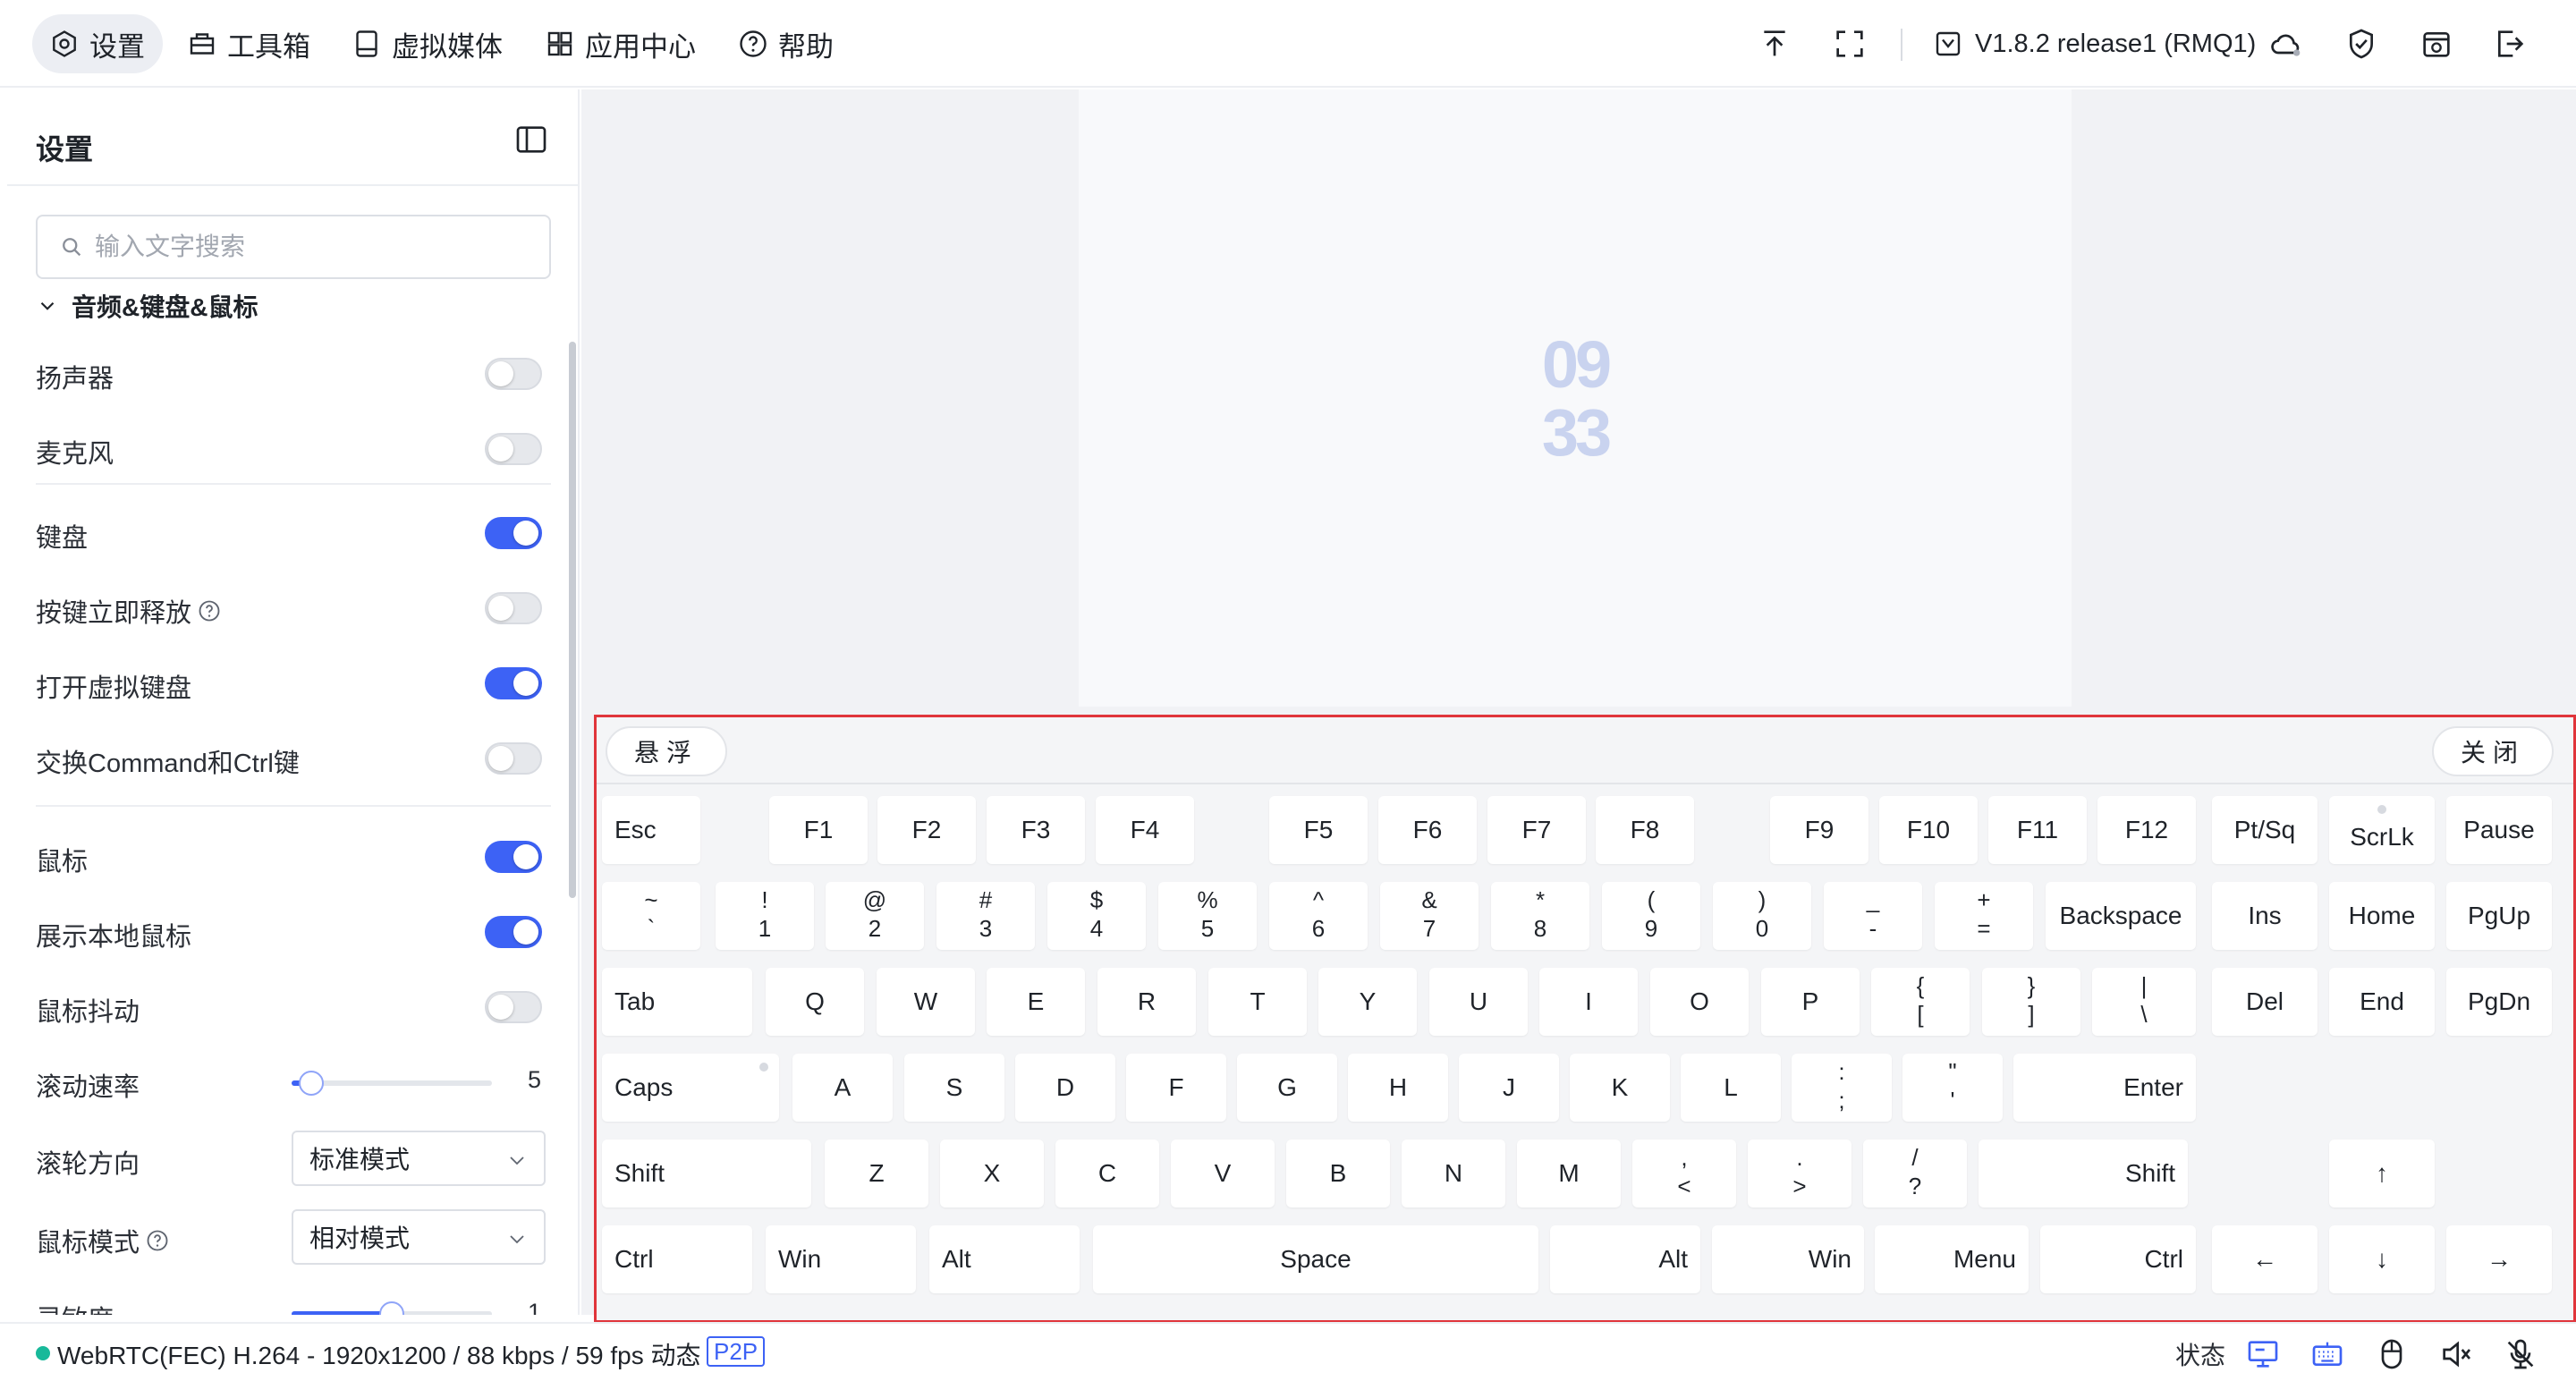 The width and height of the screenshot is (2576, 1381). What do you see at coordinates (1952, 1088) in the screenshot?
I see `key-quote: " '` at bounding box center [1952, 1088].